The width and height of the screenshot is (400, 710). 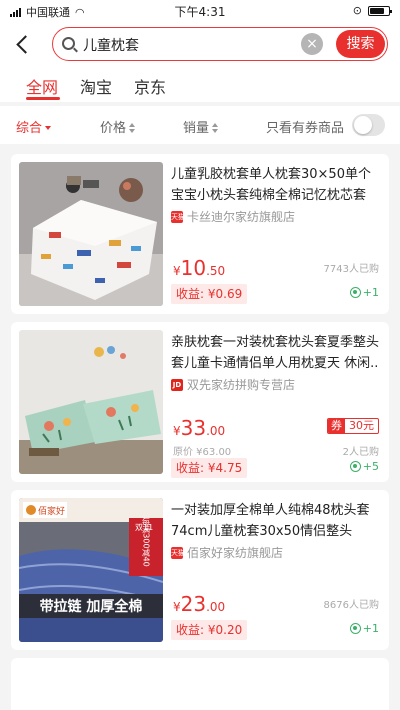 What do you see at coordinates (29, 128) in the screenshot?
I see `sort-comprehensive-label: 综合` at bounding box center [29, 128].